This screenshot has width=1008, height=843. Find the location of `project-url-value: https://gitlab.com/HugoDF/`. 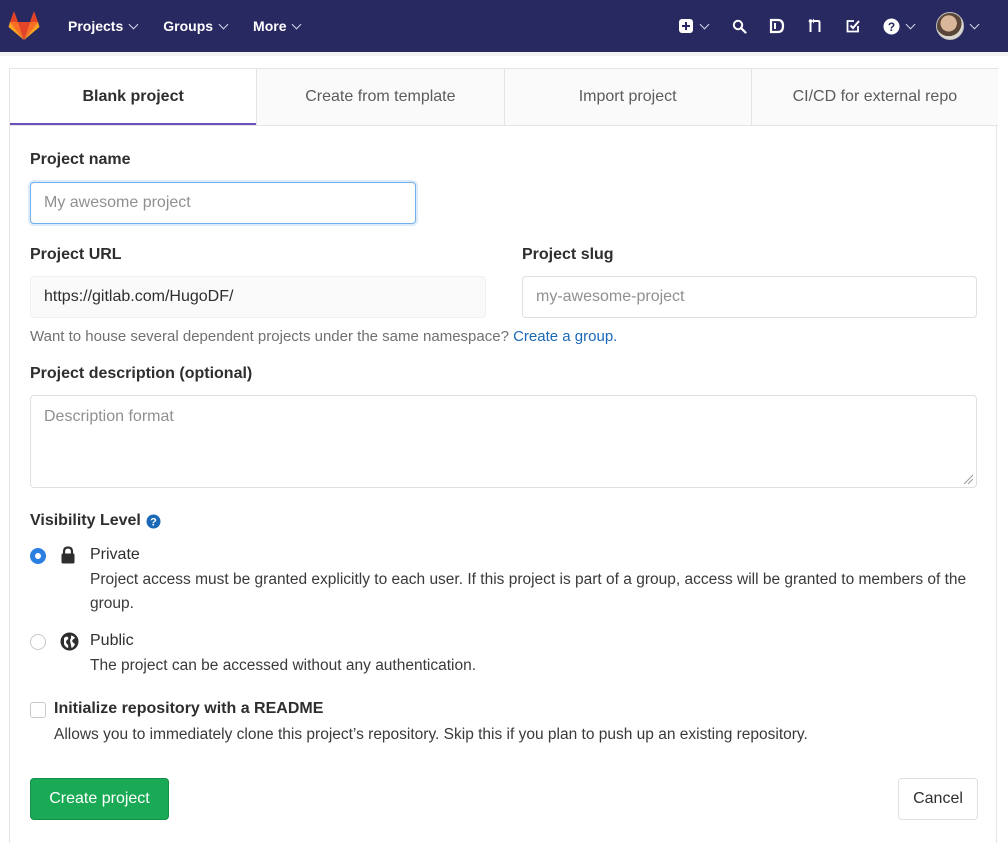

project-url-value: https://gitlab.com/HugoDF/ is located at coordinates (139, 296).